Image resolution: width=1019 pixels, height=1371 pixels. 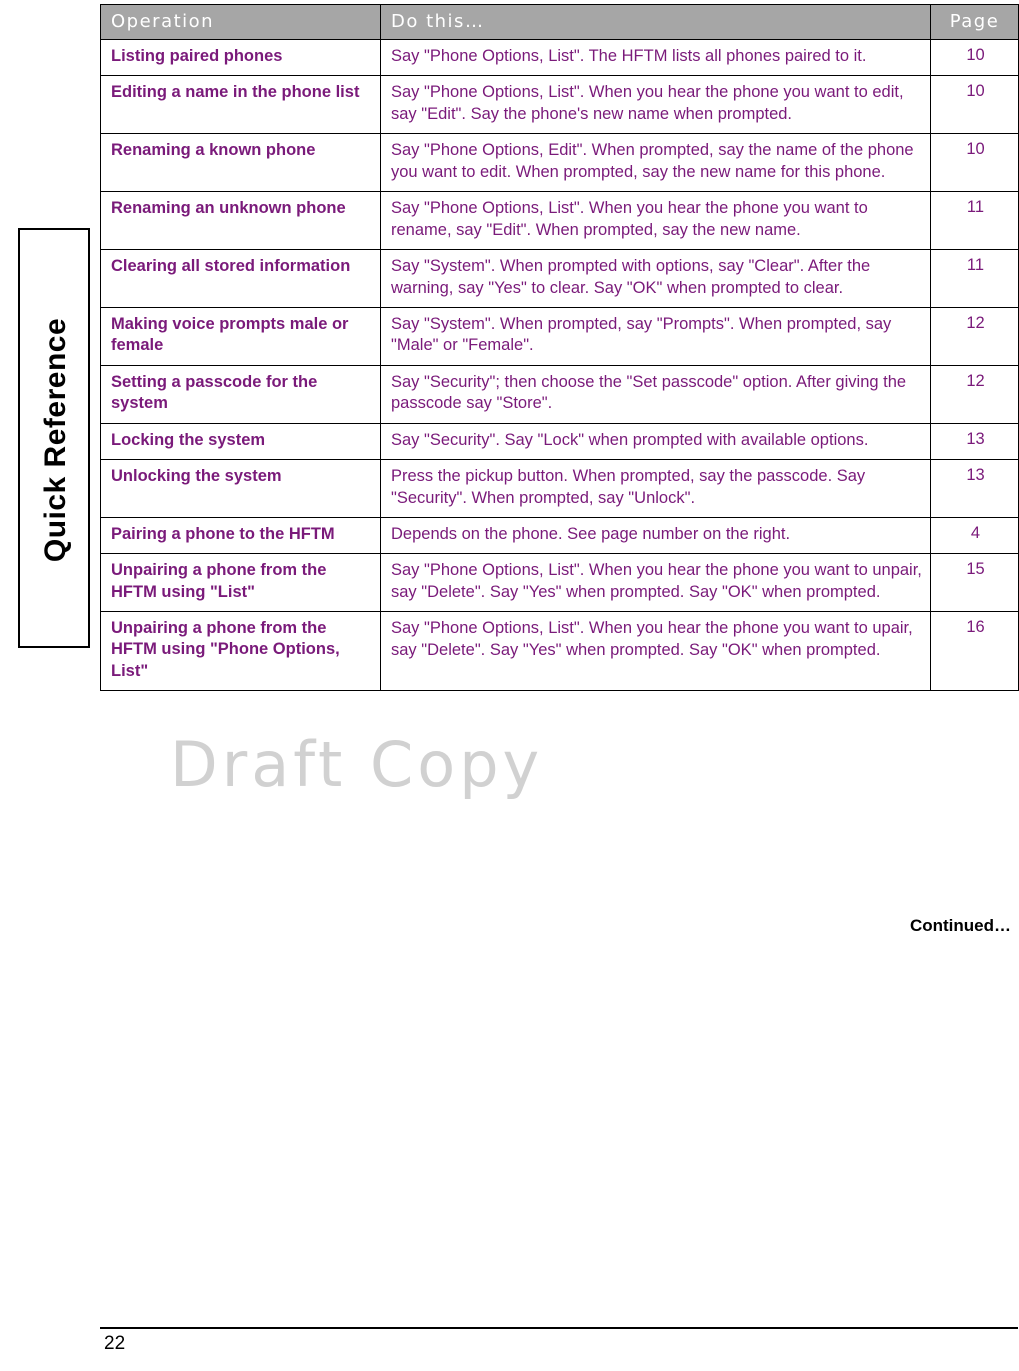 I want to click on row-page-number: 4, so click(x=974, y=535).